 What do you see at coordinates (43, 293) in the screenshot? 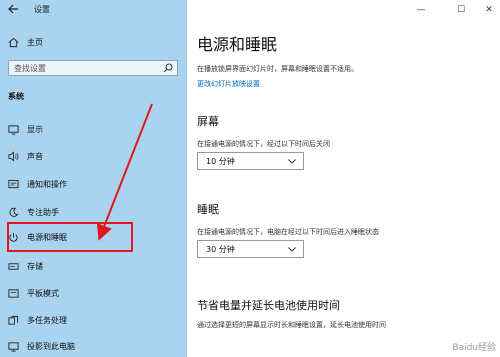
I see `sidebar-item-label: 平板模式` at bounding box center [43, 293].